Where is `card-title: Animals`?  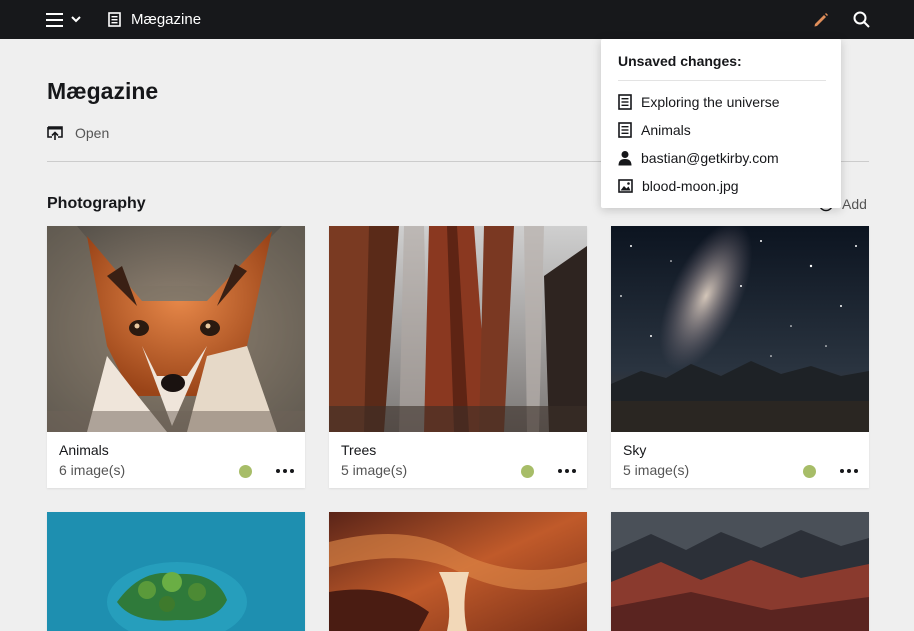 card-title: Animals is located at coordinates (84, 450).